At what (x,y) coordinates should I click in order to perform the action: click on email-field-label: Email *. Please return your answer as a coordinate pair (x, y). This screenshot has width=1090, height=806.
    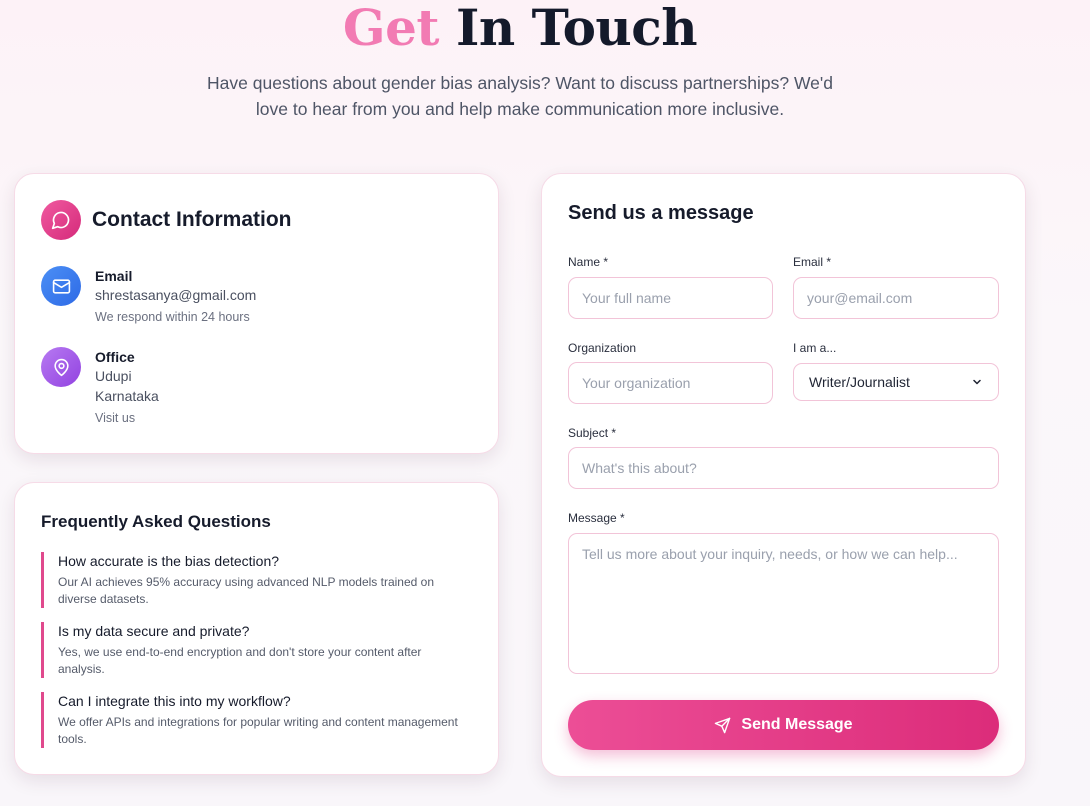
    Looking at the image, I should click on (812, 262).